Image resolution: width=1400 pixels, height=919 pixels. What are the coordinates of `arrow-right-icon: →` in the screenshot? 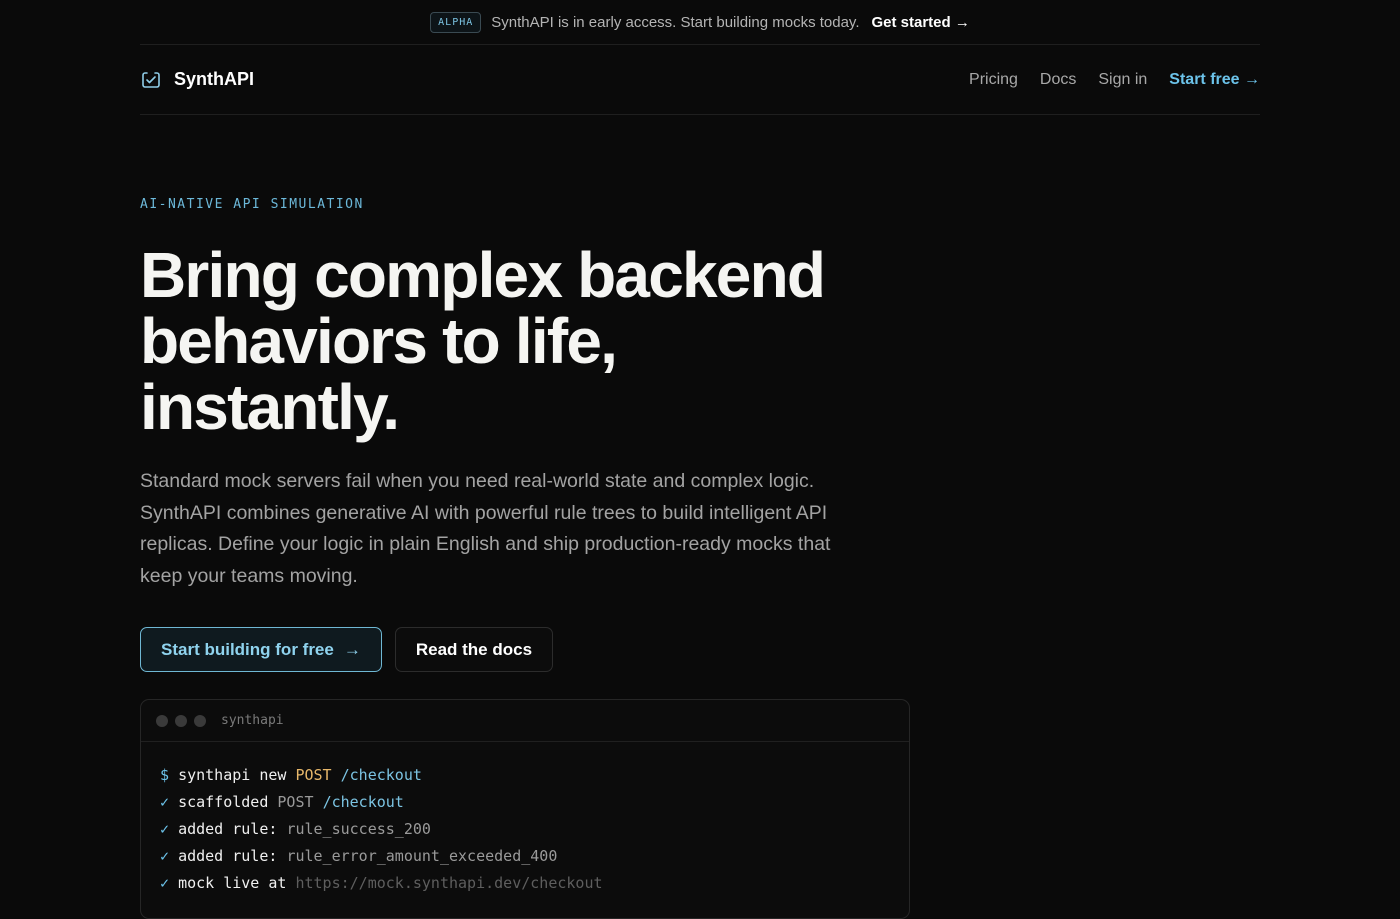 It's located at (352, 649).